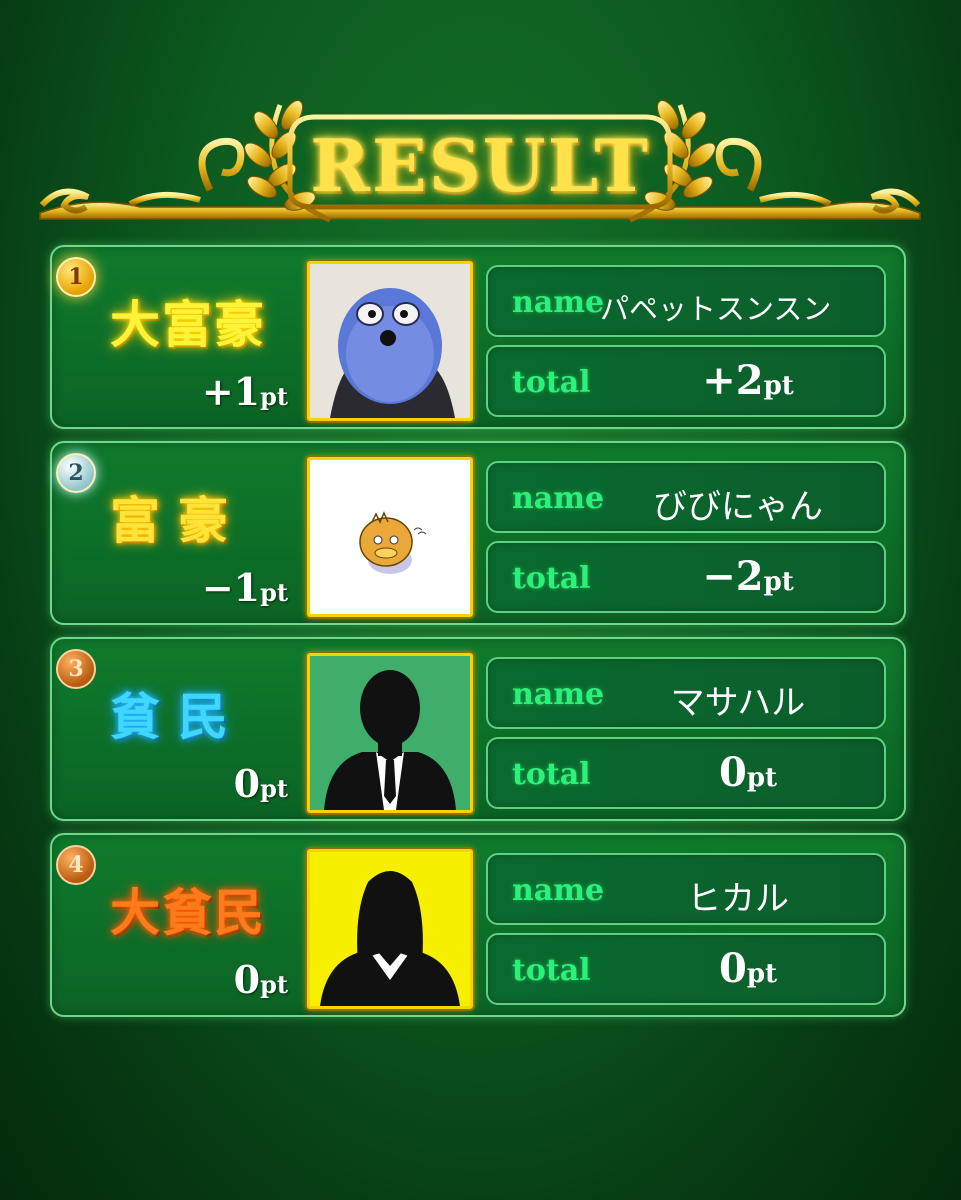 The image size is (961, 1200). Describe the element at coordinates (738, 507) in the screenshot. I see `player-name: びびにゃん` at that location.